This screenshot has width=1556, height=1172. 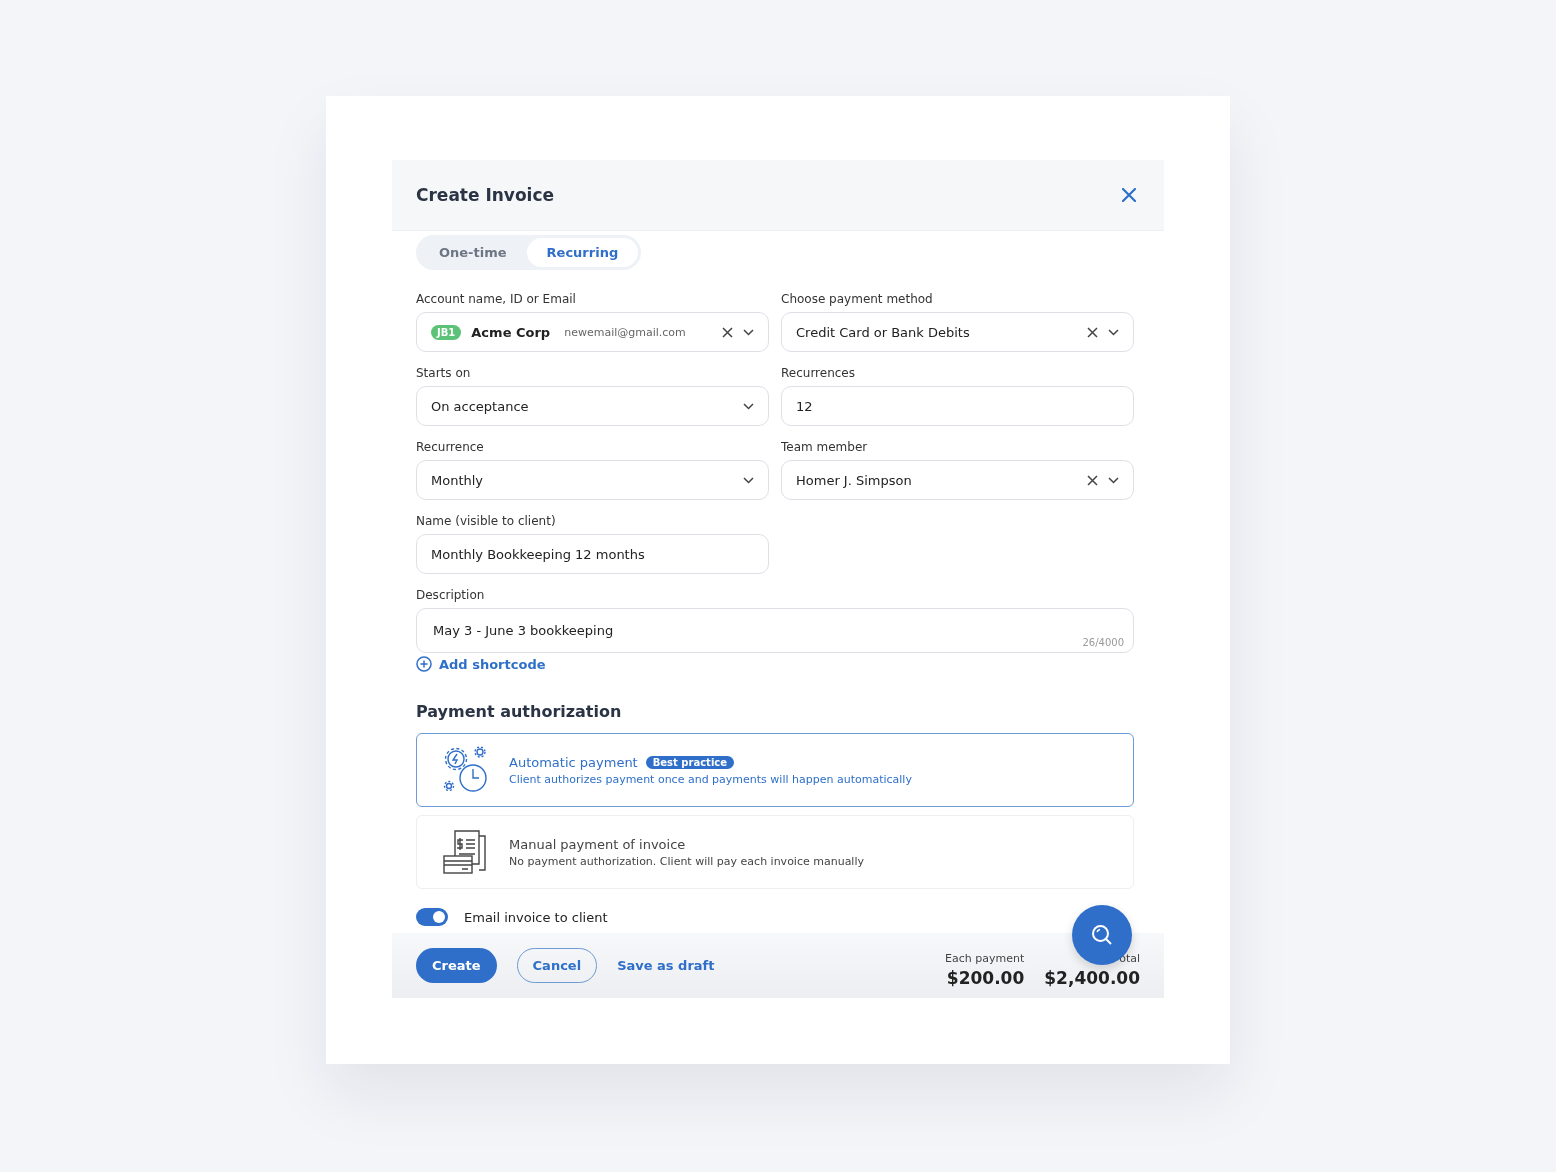 What do you see at coordinates (957, 480) in the screenshot?
I see `select-field: Homer J. Simpson` at bounding box center [957, 480].